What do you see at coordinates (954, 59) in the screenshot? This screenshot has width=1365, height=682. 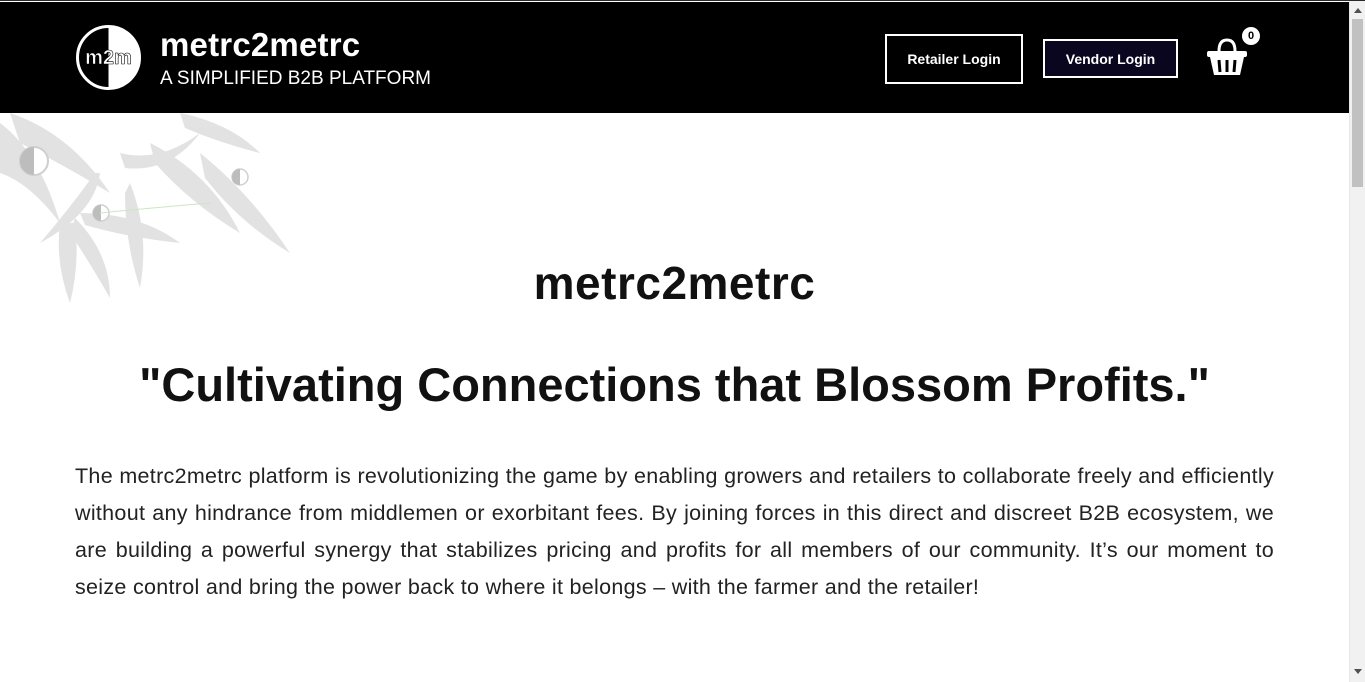 I see `retailer-login-button: Retailer Login` at bounding box center [954, 59].